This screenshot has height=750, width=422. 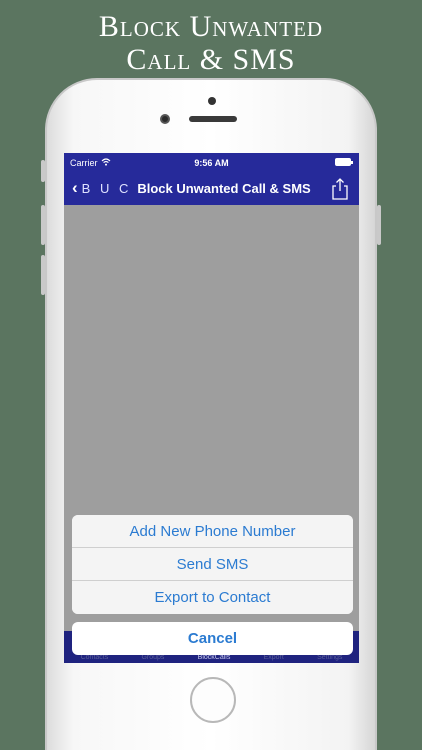 What do you see at coordinates (211, 26) in the screenshot?
I see `promo-headline-line1: Block Unwanted` at bounding box center [211, 26].